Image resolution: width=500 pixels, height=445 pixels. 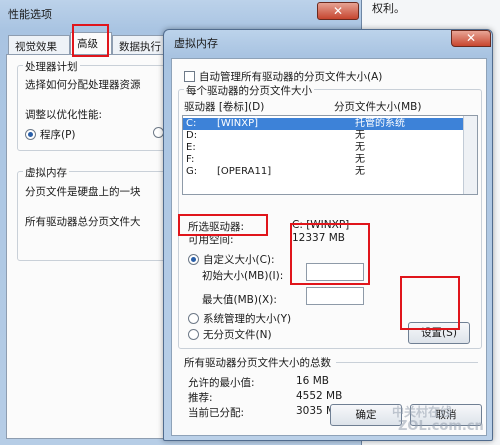 What do you see at coordinates (83, 85) in the screenshot?
I see `processor-desc: 选择如何分配处理器资源` at bounding box center [83, 85].